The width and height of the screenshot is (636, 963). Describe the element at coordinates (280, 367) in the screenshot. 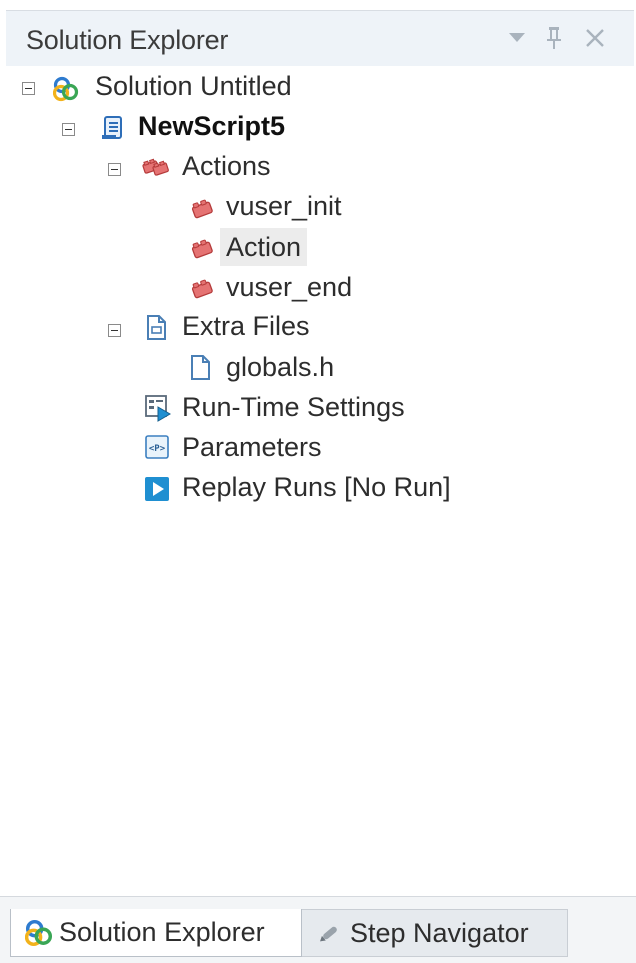

I see `tree-label: globals.h` at that location.